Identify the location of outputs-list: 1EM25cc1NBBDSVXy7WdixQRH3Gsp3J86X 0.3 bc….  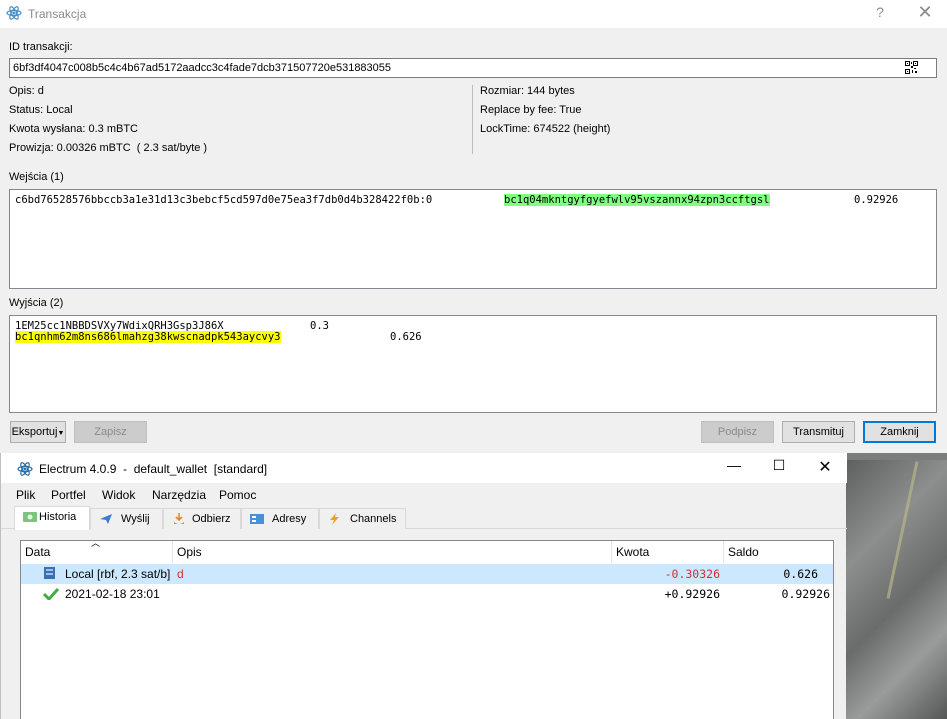
(473, 364).